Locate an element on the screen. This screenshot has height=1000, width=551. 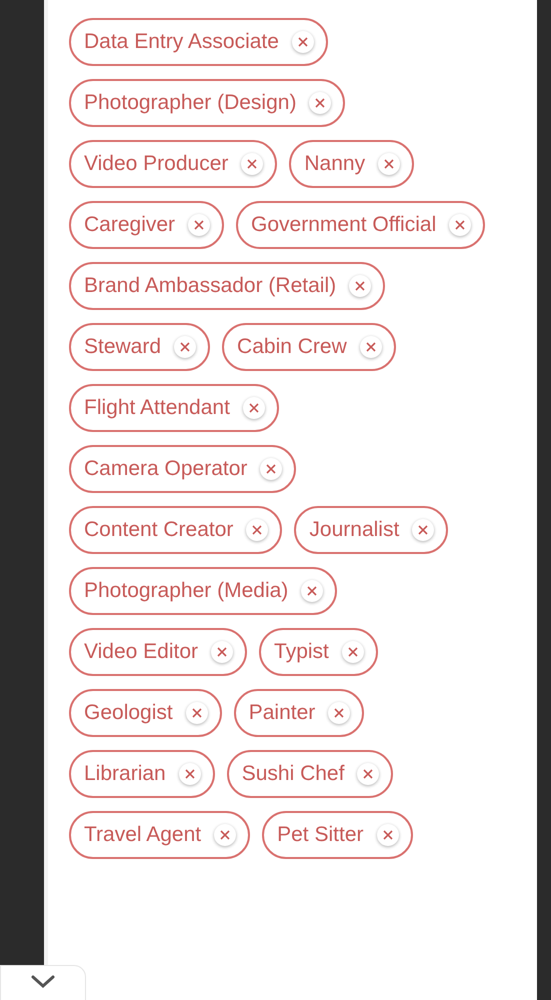
tag-label: Data Entry Associate is located at coordinates (181, 42).